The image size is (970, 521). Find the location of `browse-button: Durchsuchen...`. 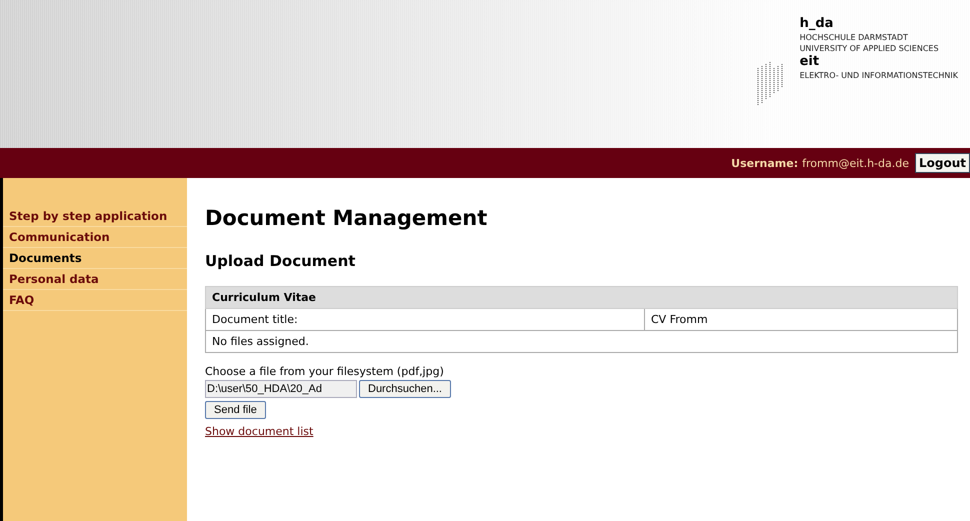

browse-button: Durchsuchen... is located at coordinates (405, 389).